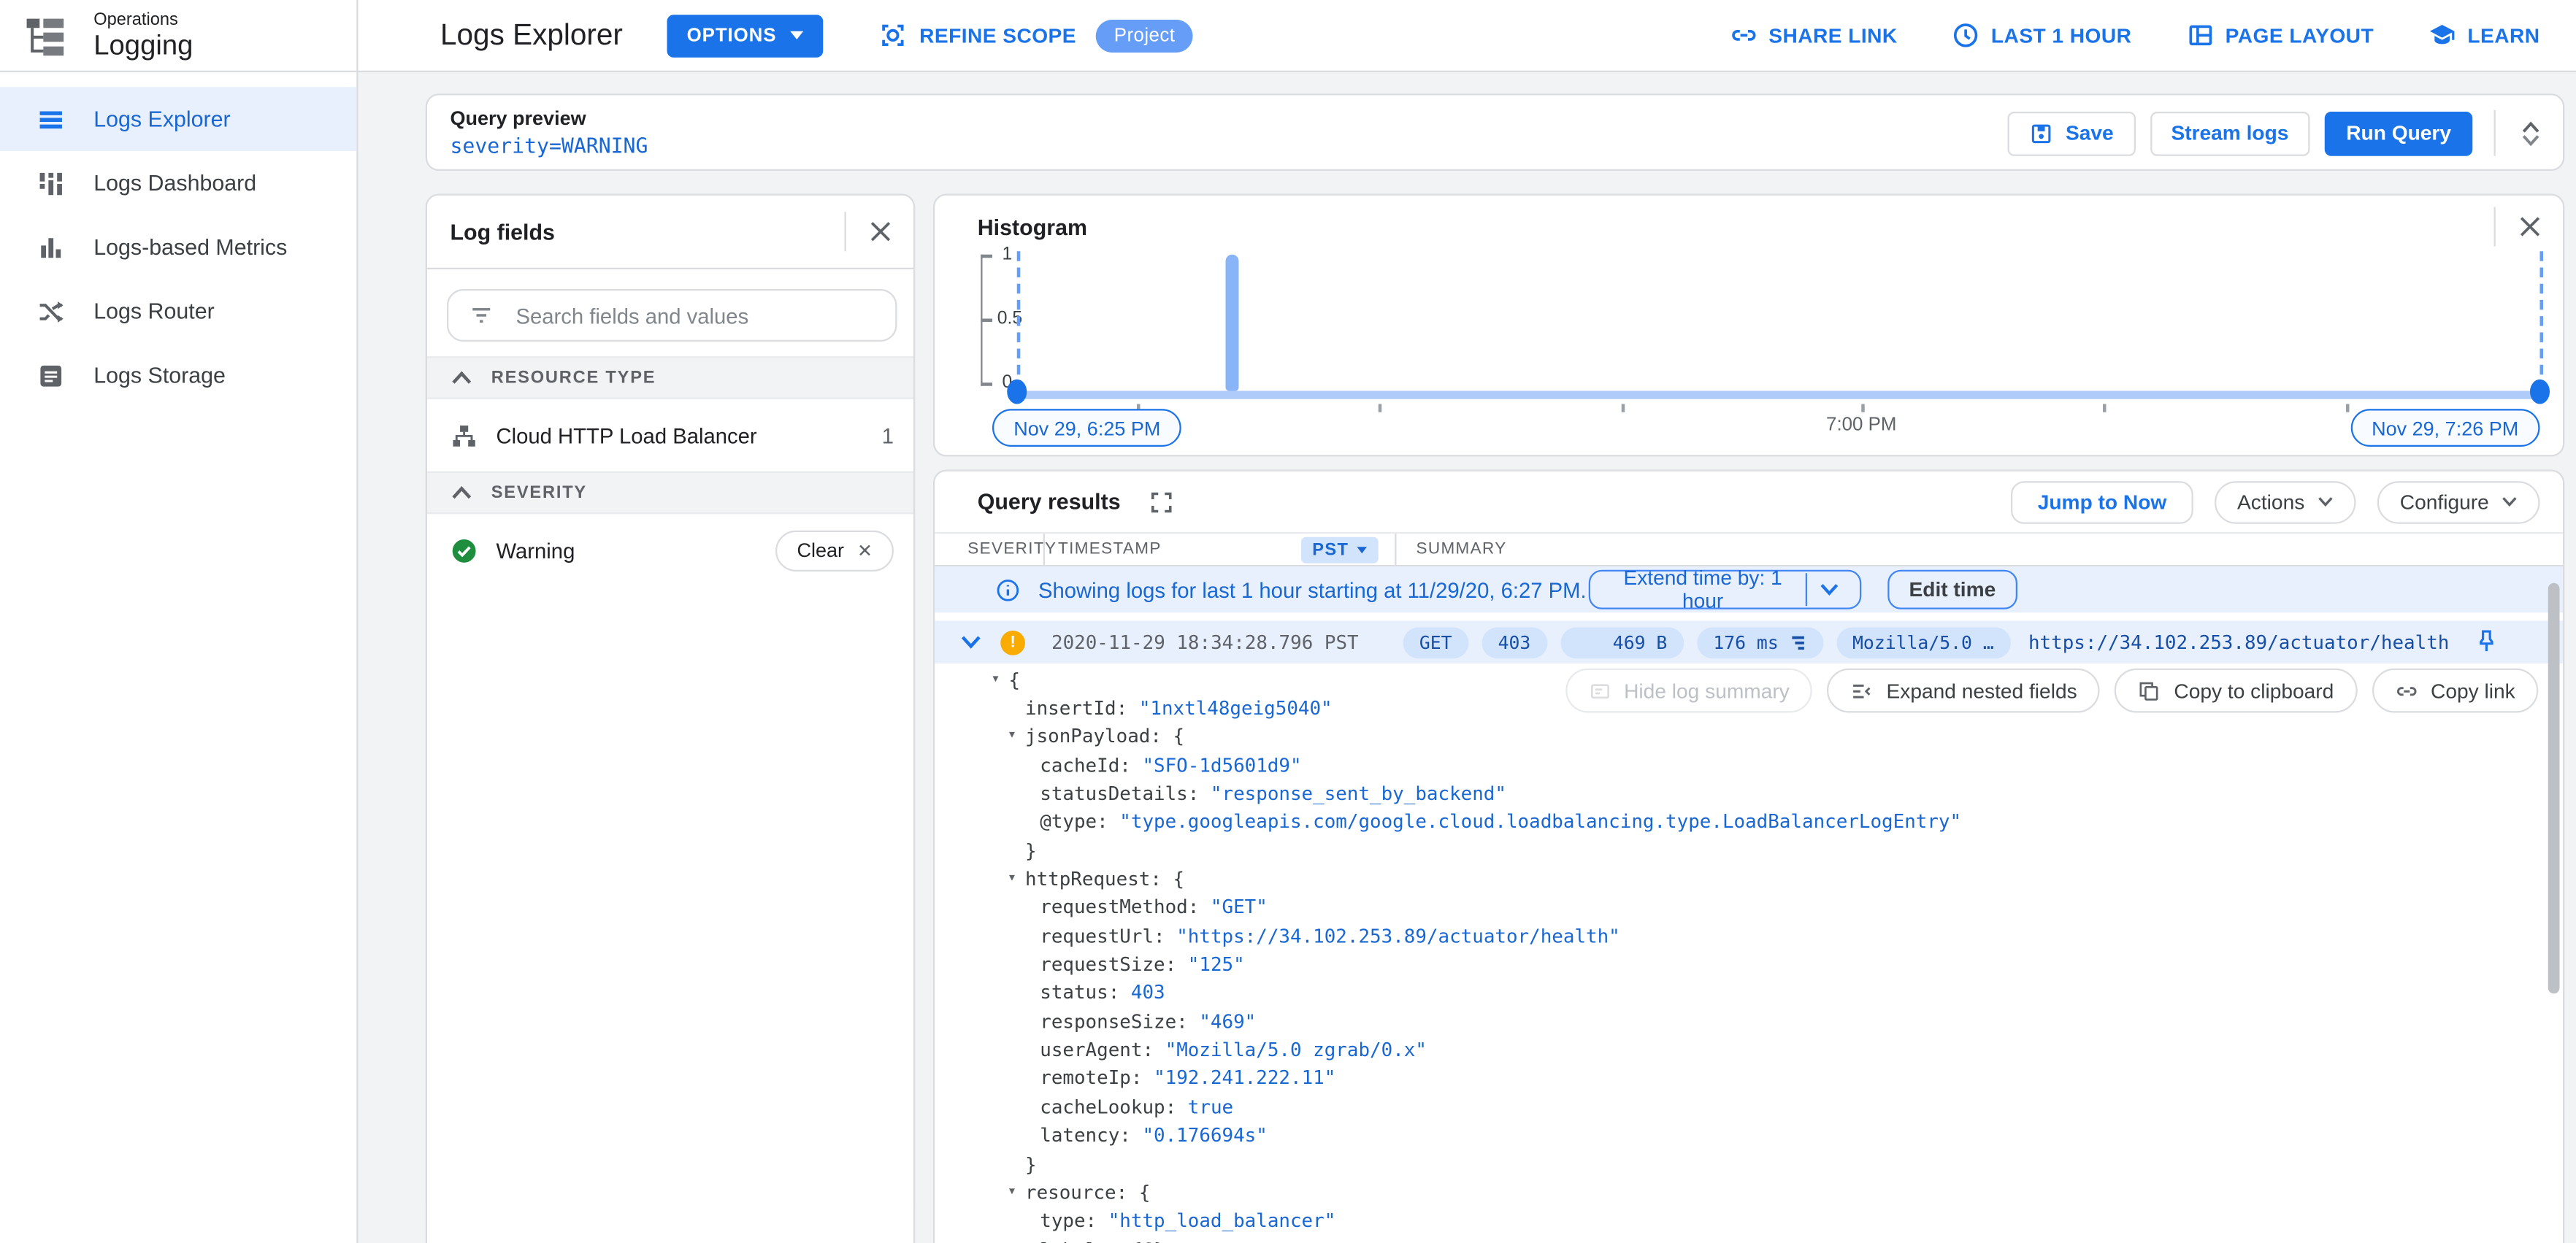  Describe the element at coordinates (178, 119) in the screenshot. I see `sidebar-item-logs-explorer: Logs Explorer` at that location.